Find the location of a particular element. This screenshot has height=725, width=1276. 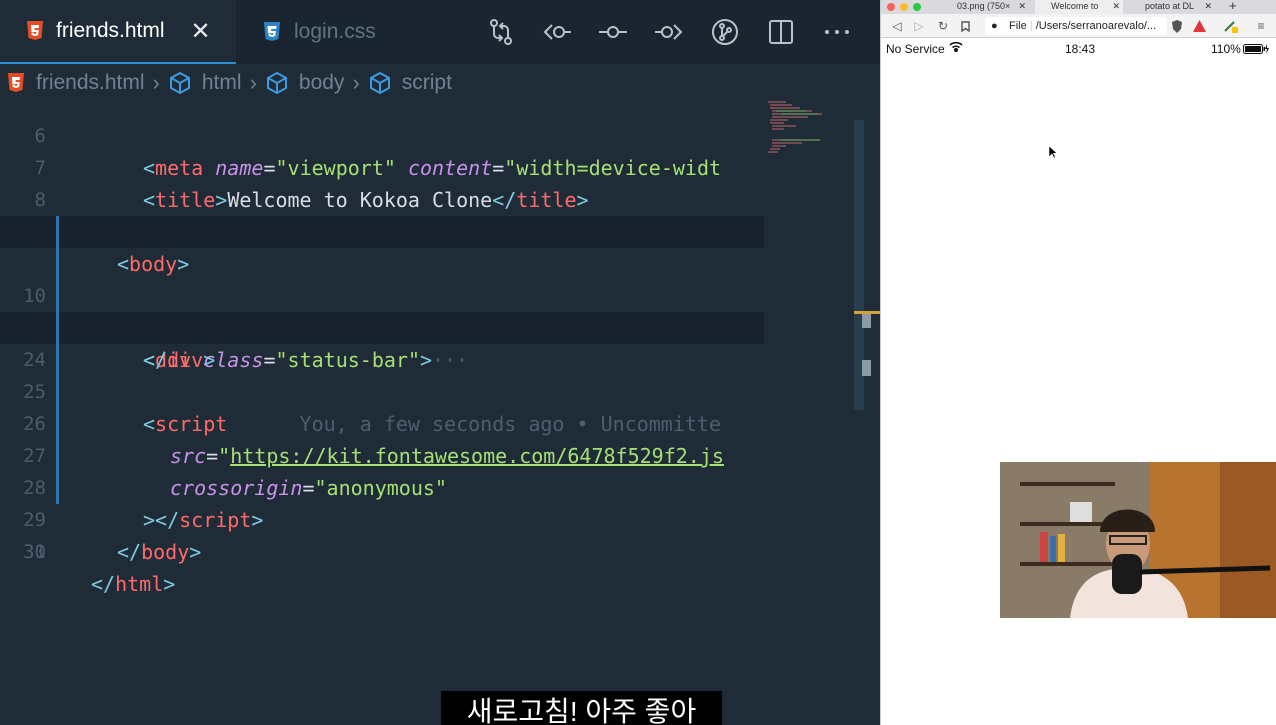

code-line: 23 </div> is located at coordinates (382, 310).